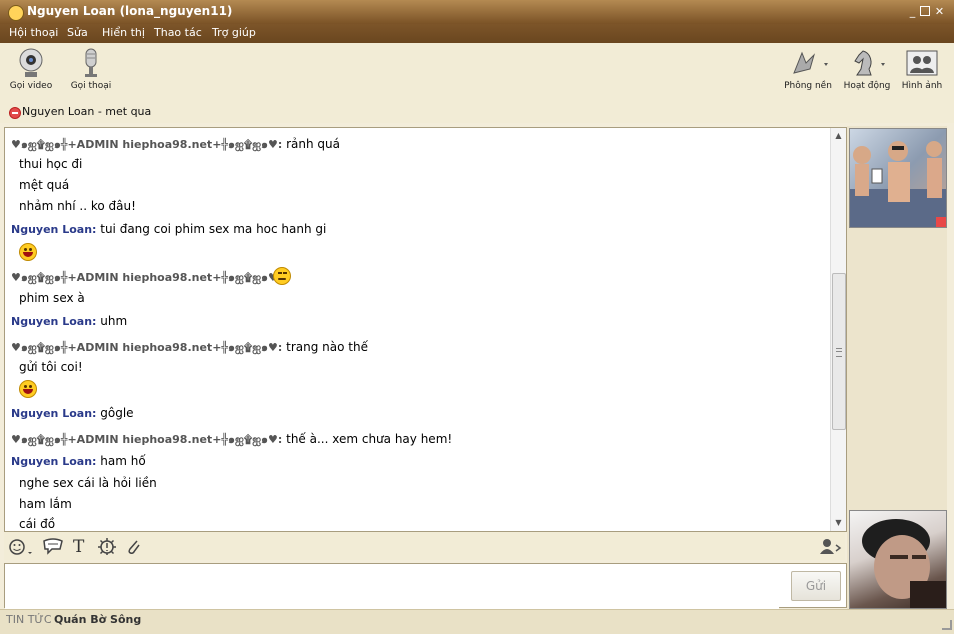 This screenshot has height=634, width=954. Describe the element at coordinates (313, 144) in the screenshot. I see `message-text: rảnh quá` at that location.